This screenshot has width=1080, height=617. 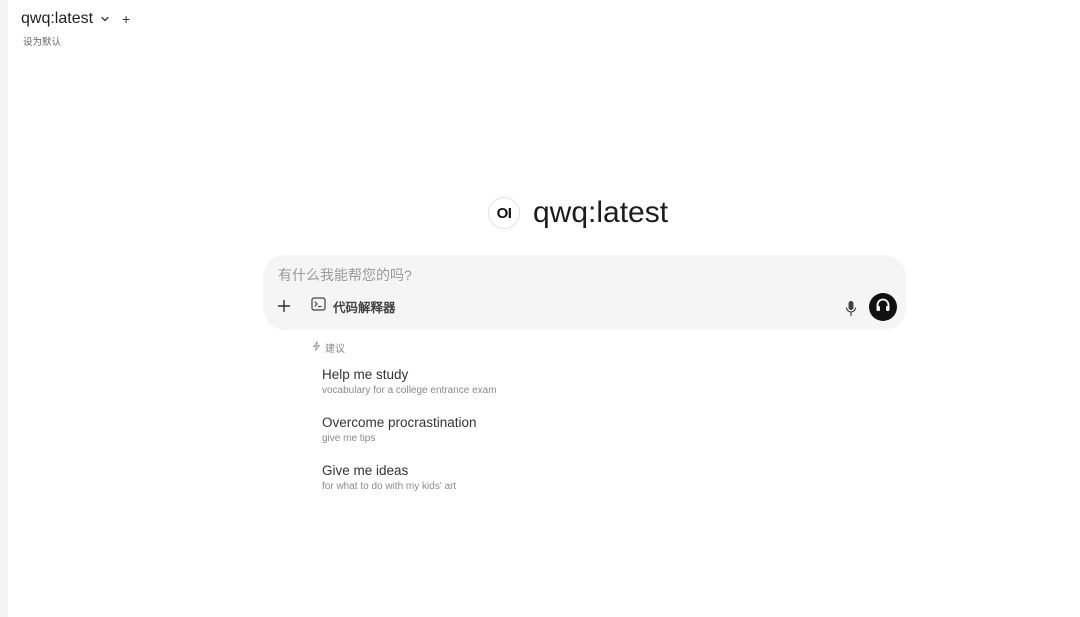 I want to click on terminal-icon, so click(x=318, y=306).